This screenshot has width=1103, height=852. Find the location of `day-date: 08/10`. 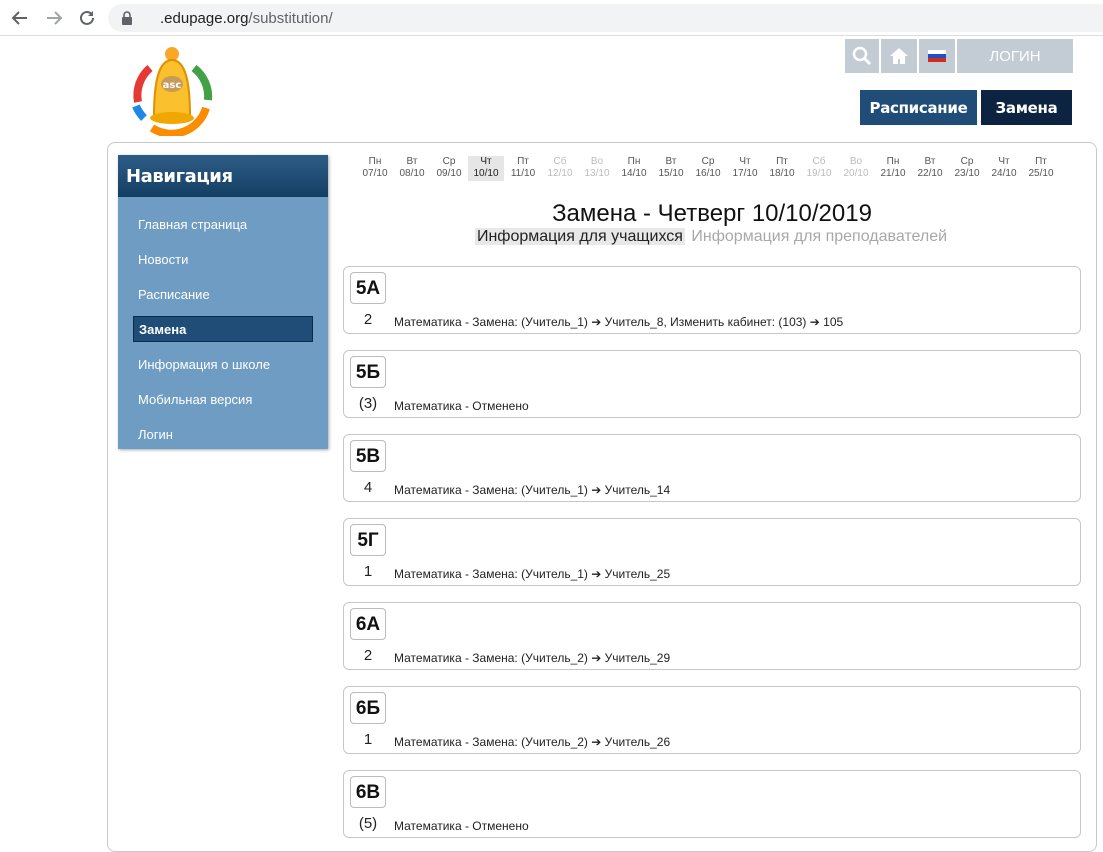

day-date: 08/10 is located at coordinates (412, 173).